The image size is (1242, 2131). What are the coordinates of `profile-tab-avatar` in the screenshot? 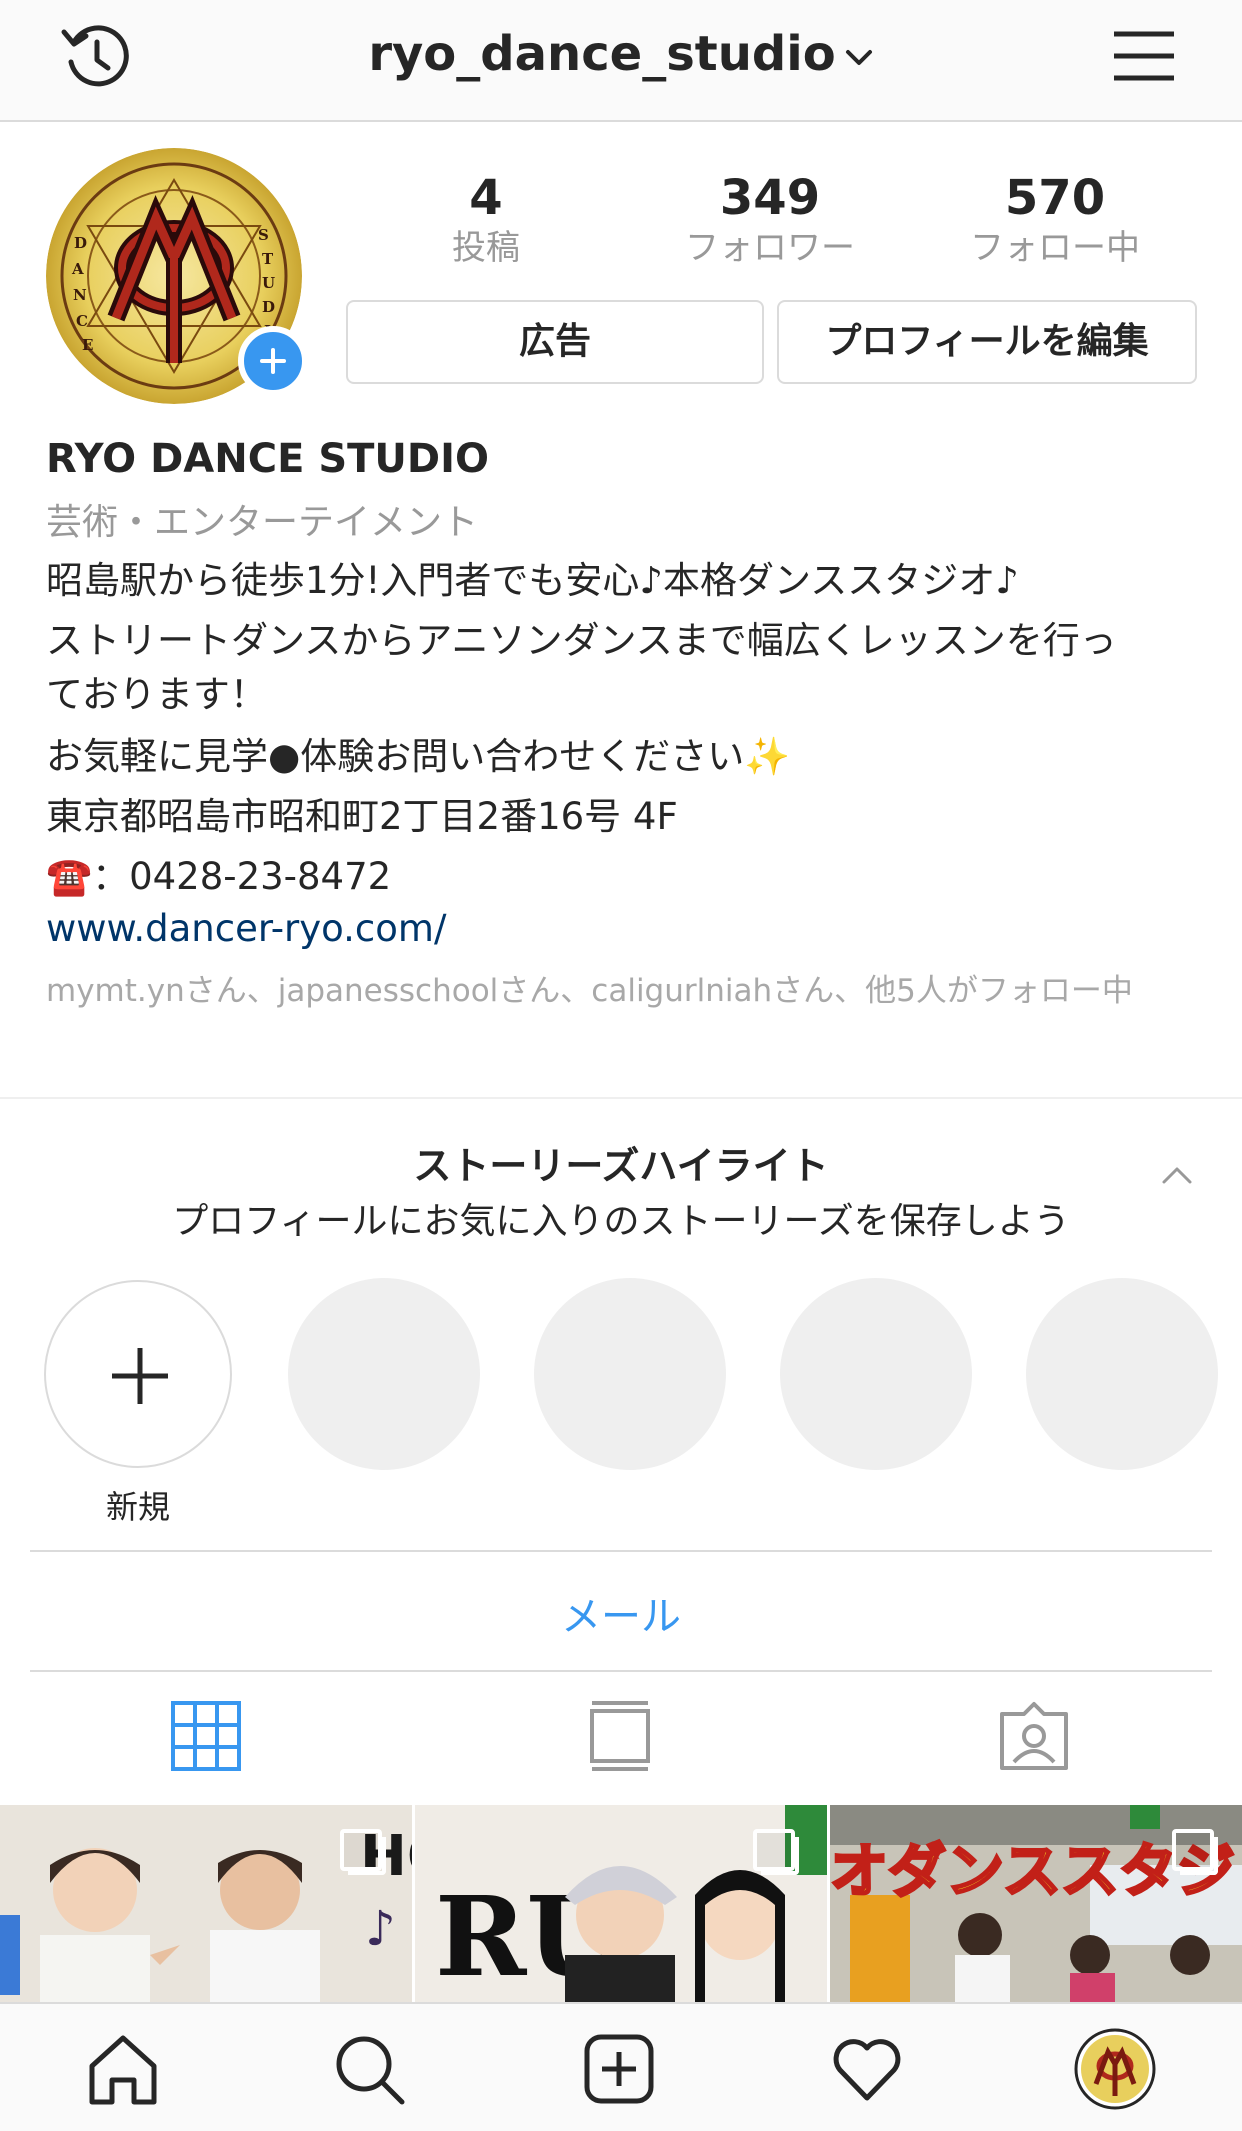 It's located at (1115, 2069).